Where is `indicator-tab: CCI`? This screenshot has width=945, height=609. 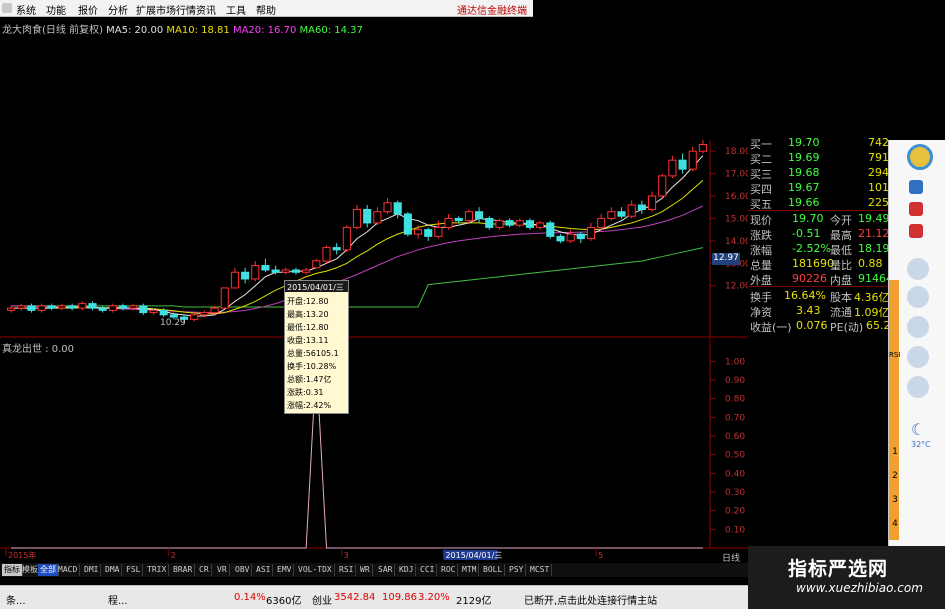
indicator-tab: CCI is located at coordinates (428, 570).